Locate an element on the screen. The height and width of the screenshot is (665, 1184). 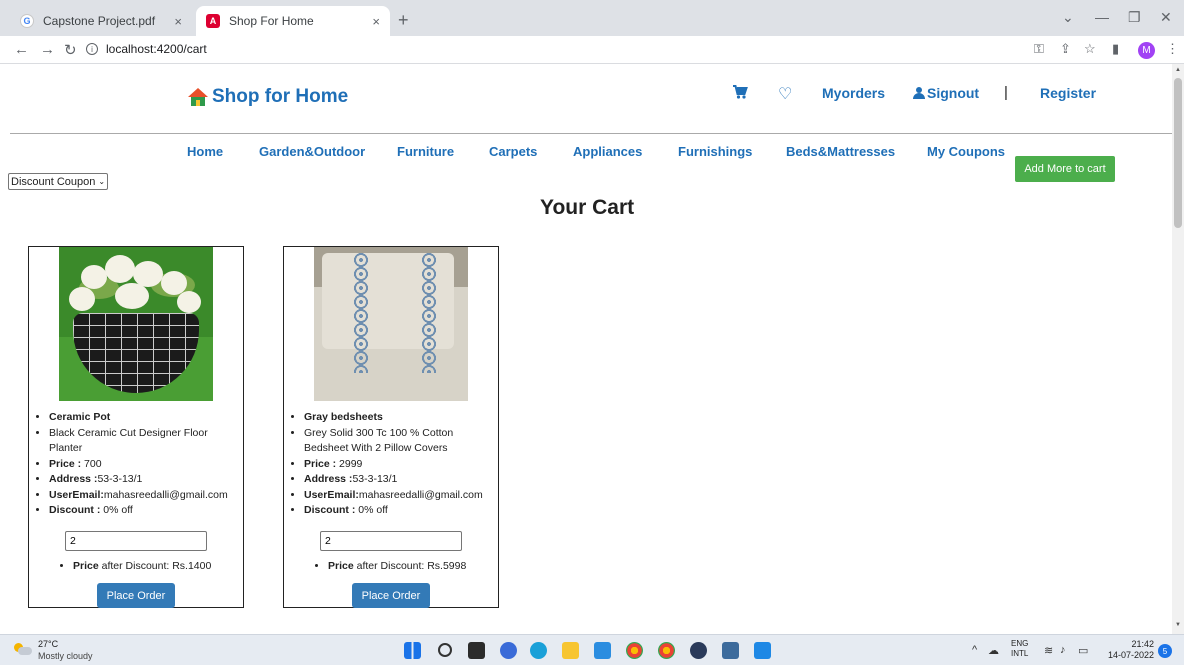
after-price-value: after Discount: Rs.1400 is located at coordinates (155, 566).